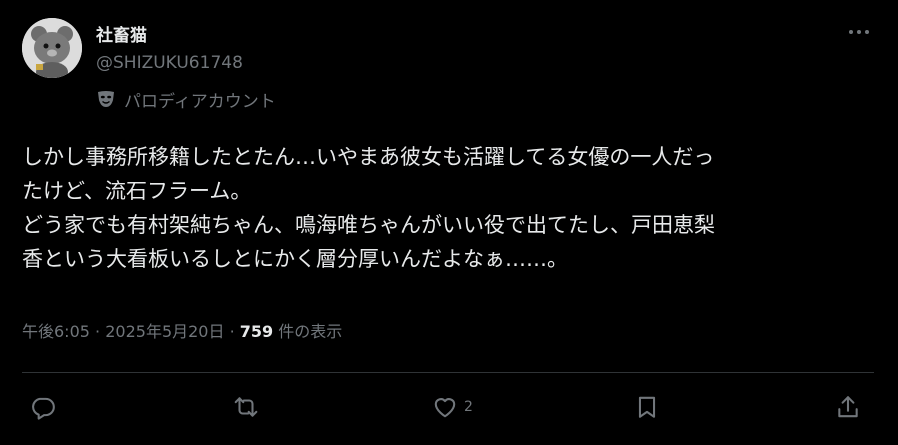 This screenshot has height=445, width=898. What do you see at coordinates (859, 32) in the screenshot?
I see `more-horizontal-icon` at bounding box center [859, 32].